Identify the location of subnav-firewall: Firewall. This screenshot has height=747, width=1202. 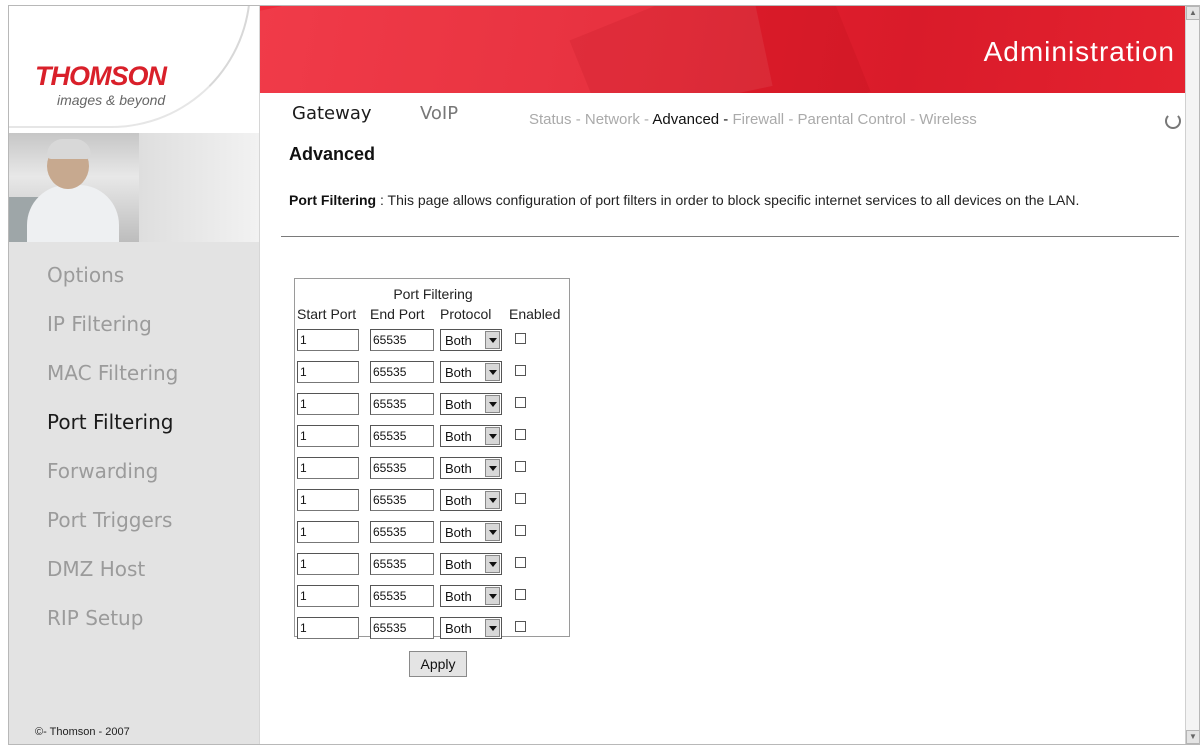
(758, 119).